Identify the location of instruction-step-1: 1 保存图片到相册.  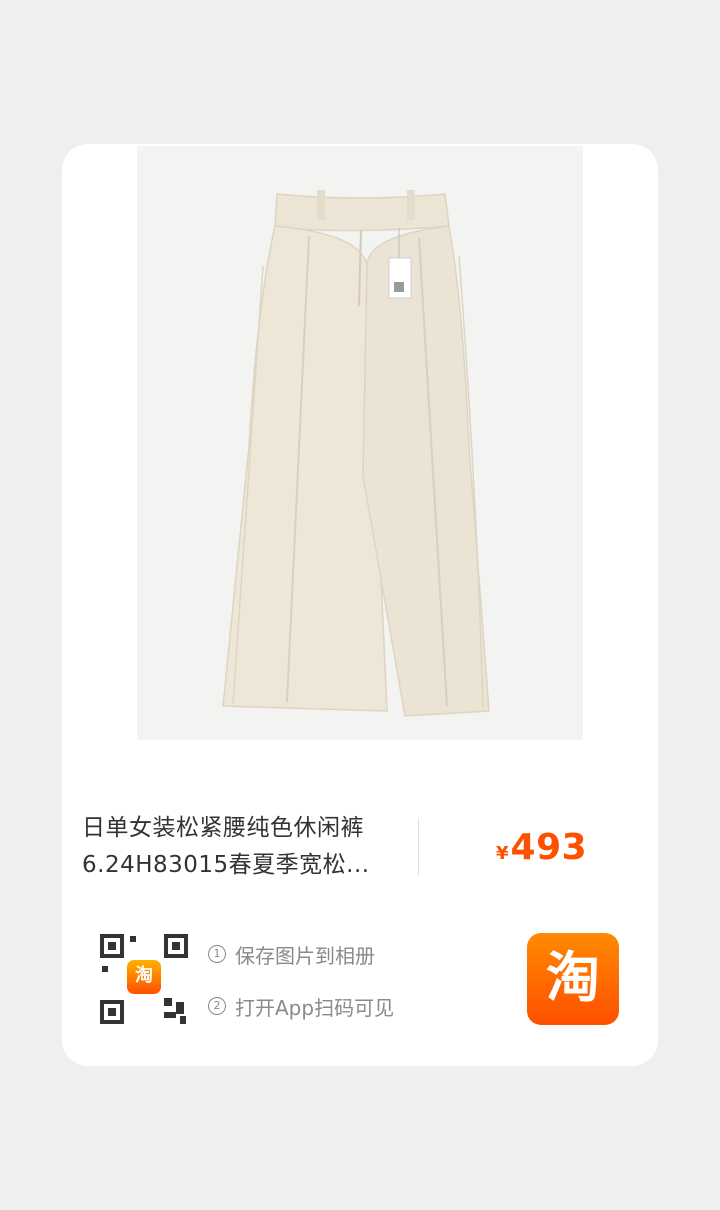
(301, 954).